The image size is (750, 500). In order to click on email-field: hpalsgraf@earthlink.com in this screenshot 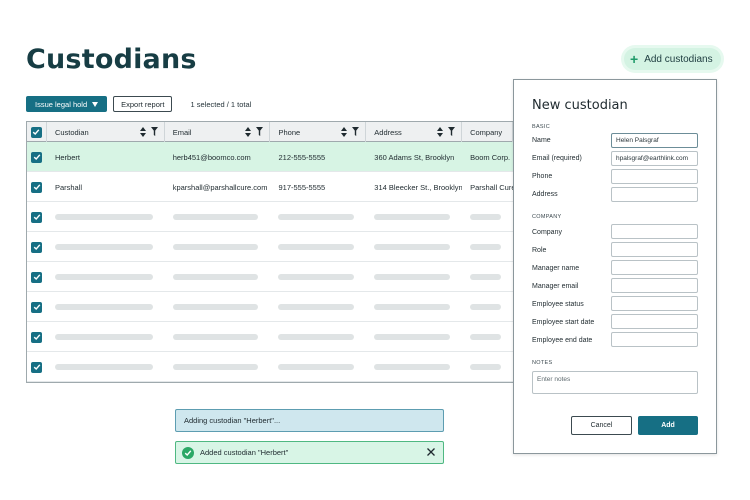, I will do `click(654, 158)`.